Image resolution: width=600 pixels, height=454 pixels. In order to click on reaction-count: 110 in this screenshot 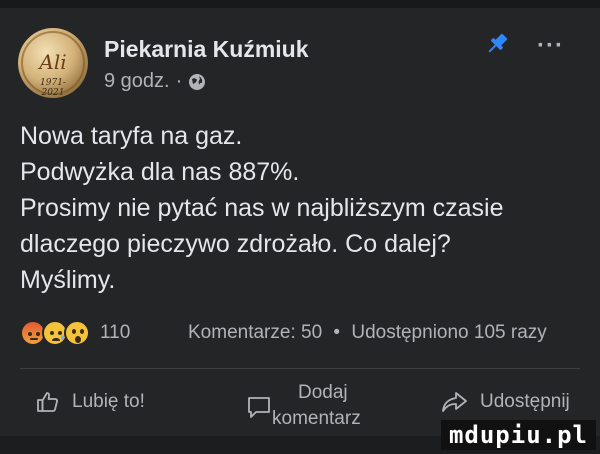, I will do `click(115, 332)`.